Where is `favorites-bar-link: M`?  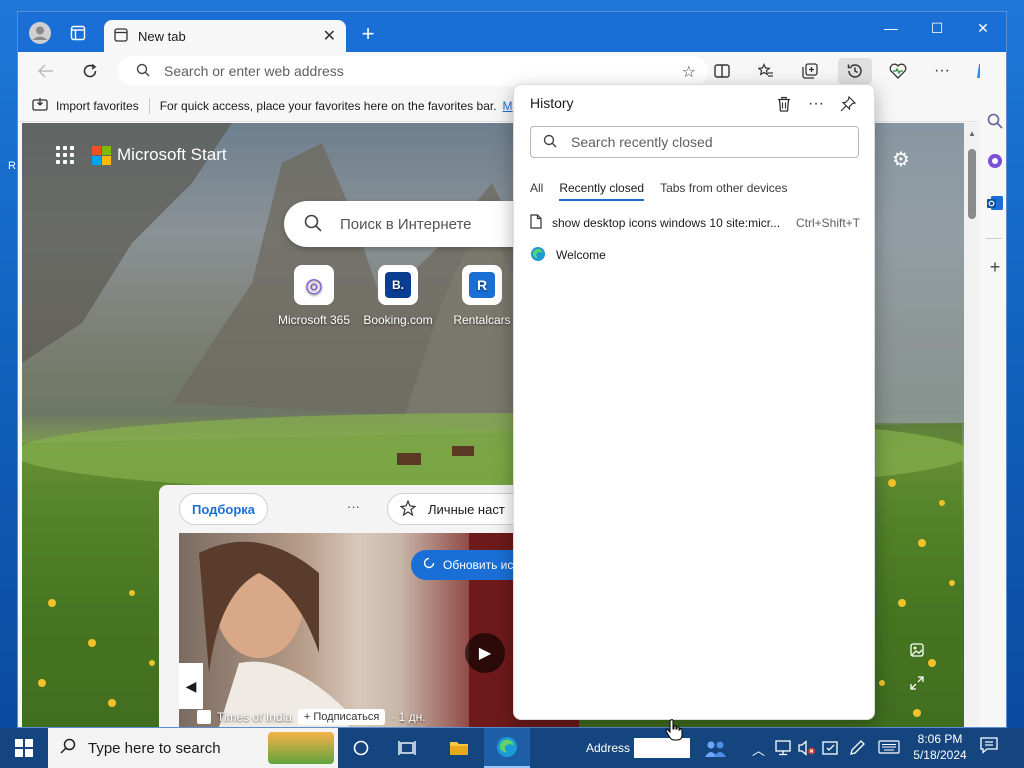
favorites-bar-link: M is located at coordinates (508, 106).